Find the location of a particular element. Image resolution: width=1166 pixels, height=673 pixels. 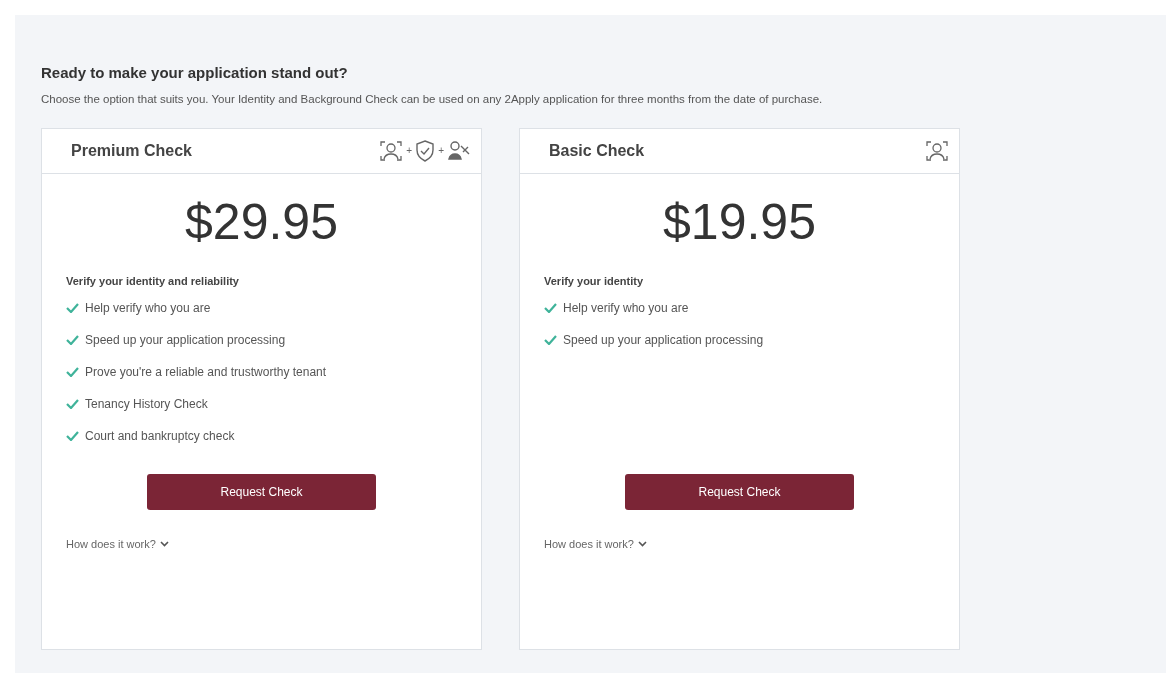

feature-text: Tenancy History Check is located at coordinates (146, 404).